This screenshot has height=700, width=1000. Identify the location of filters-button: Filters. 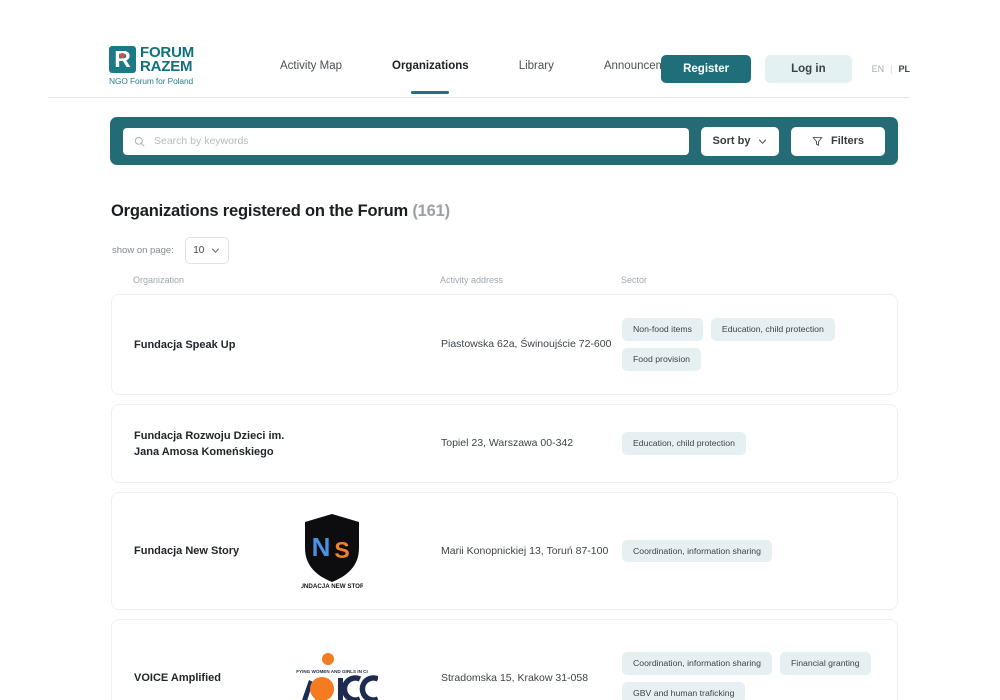
(838, 141).